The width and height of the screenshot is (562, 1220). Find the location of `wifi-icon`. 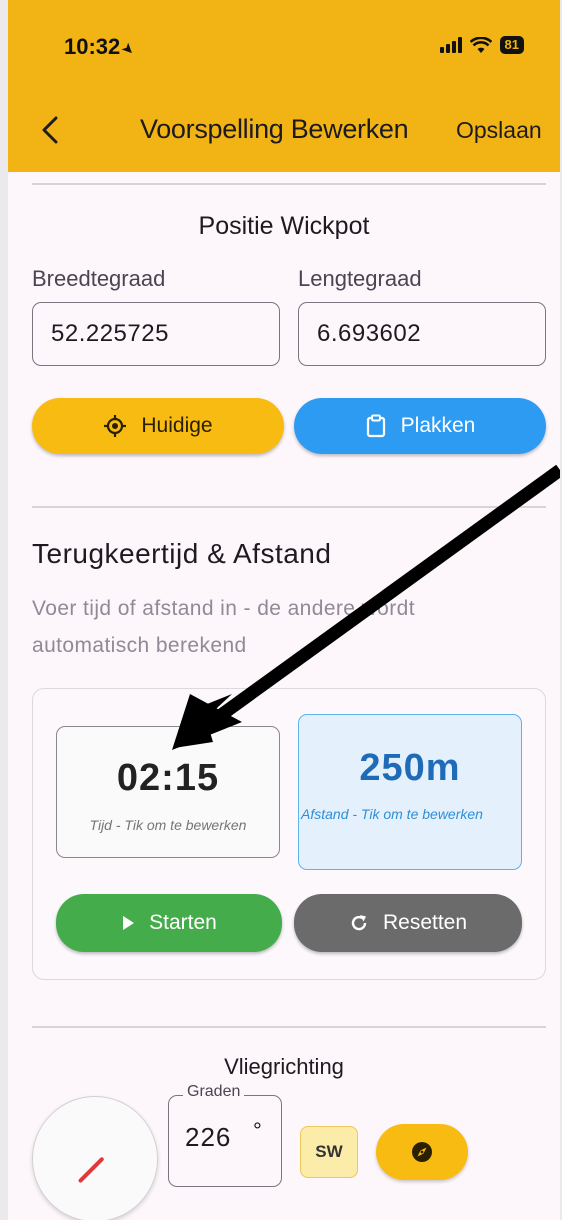

wifi-icon is located at coordinates (480, 44).